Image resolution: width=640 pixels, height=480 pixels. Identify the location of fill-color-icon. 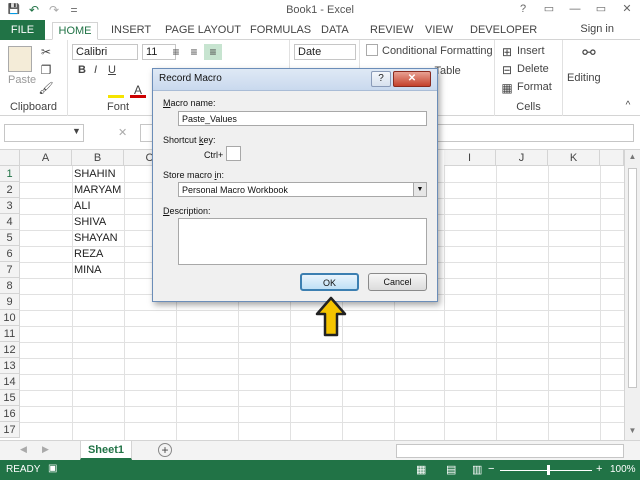
(116, 90).